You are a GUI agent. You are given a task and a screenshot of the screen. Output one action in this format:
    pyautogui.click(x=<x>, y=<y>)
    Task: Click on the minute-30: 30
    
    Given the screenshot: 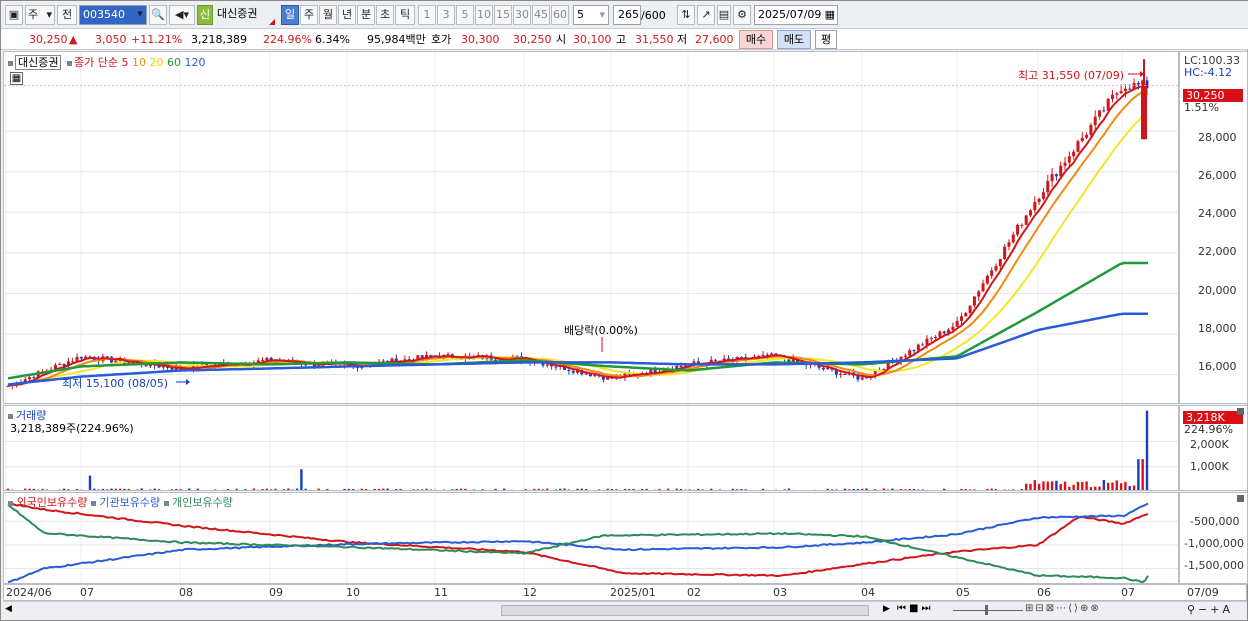 What is the action you would take?
    pyautogui.click(x=522, y=15)
    